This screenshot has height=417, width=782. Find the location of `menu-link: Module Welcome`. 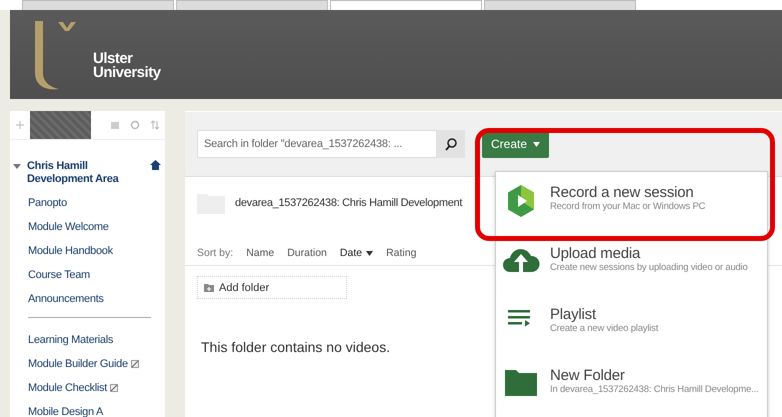

menu-link: Module Welcome is located at coordinates (68, 227).